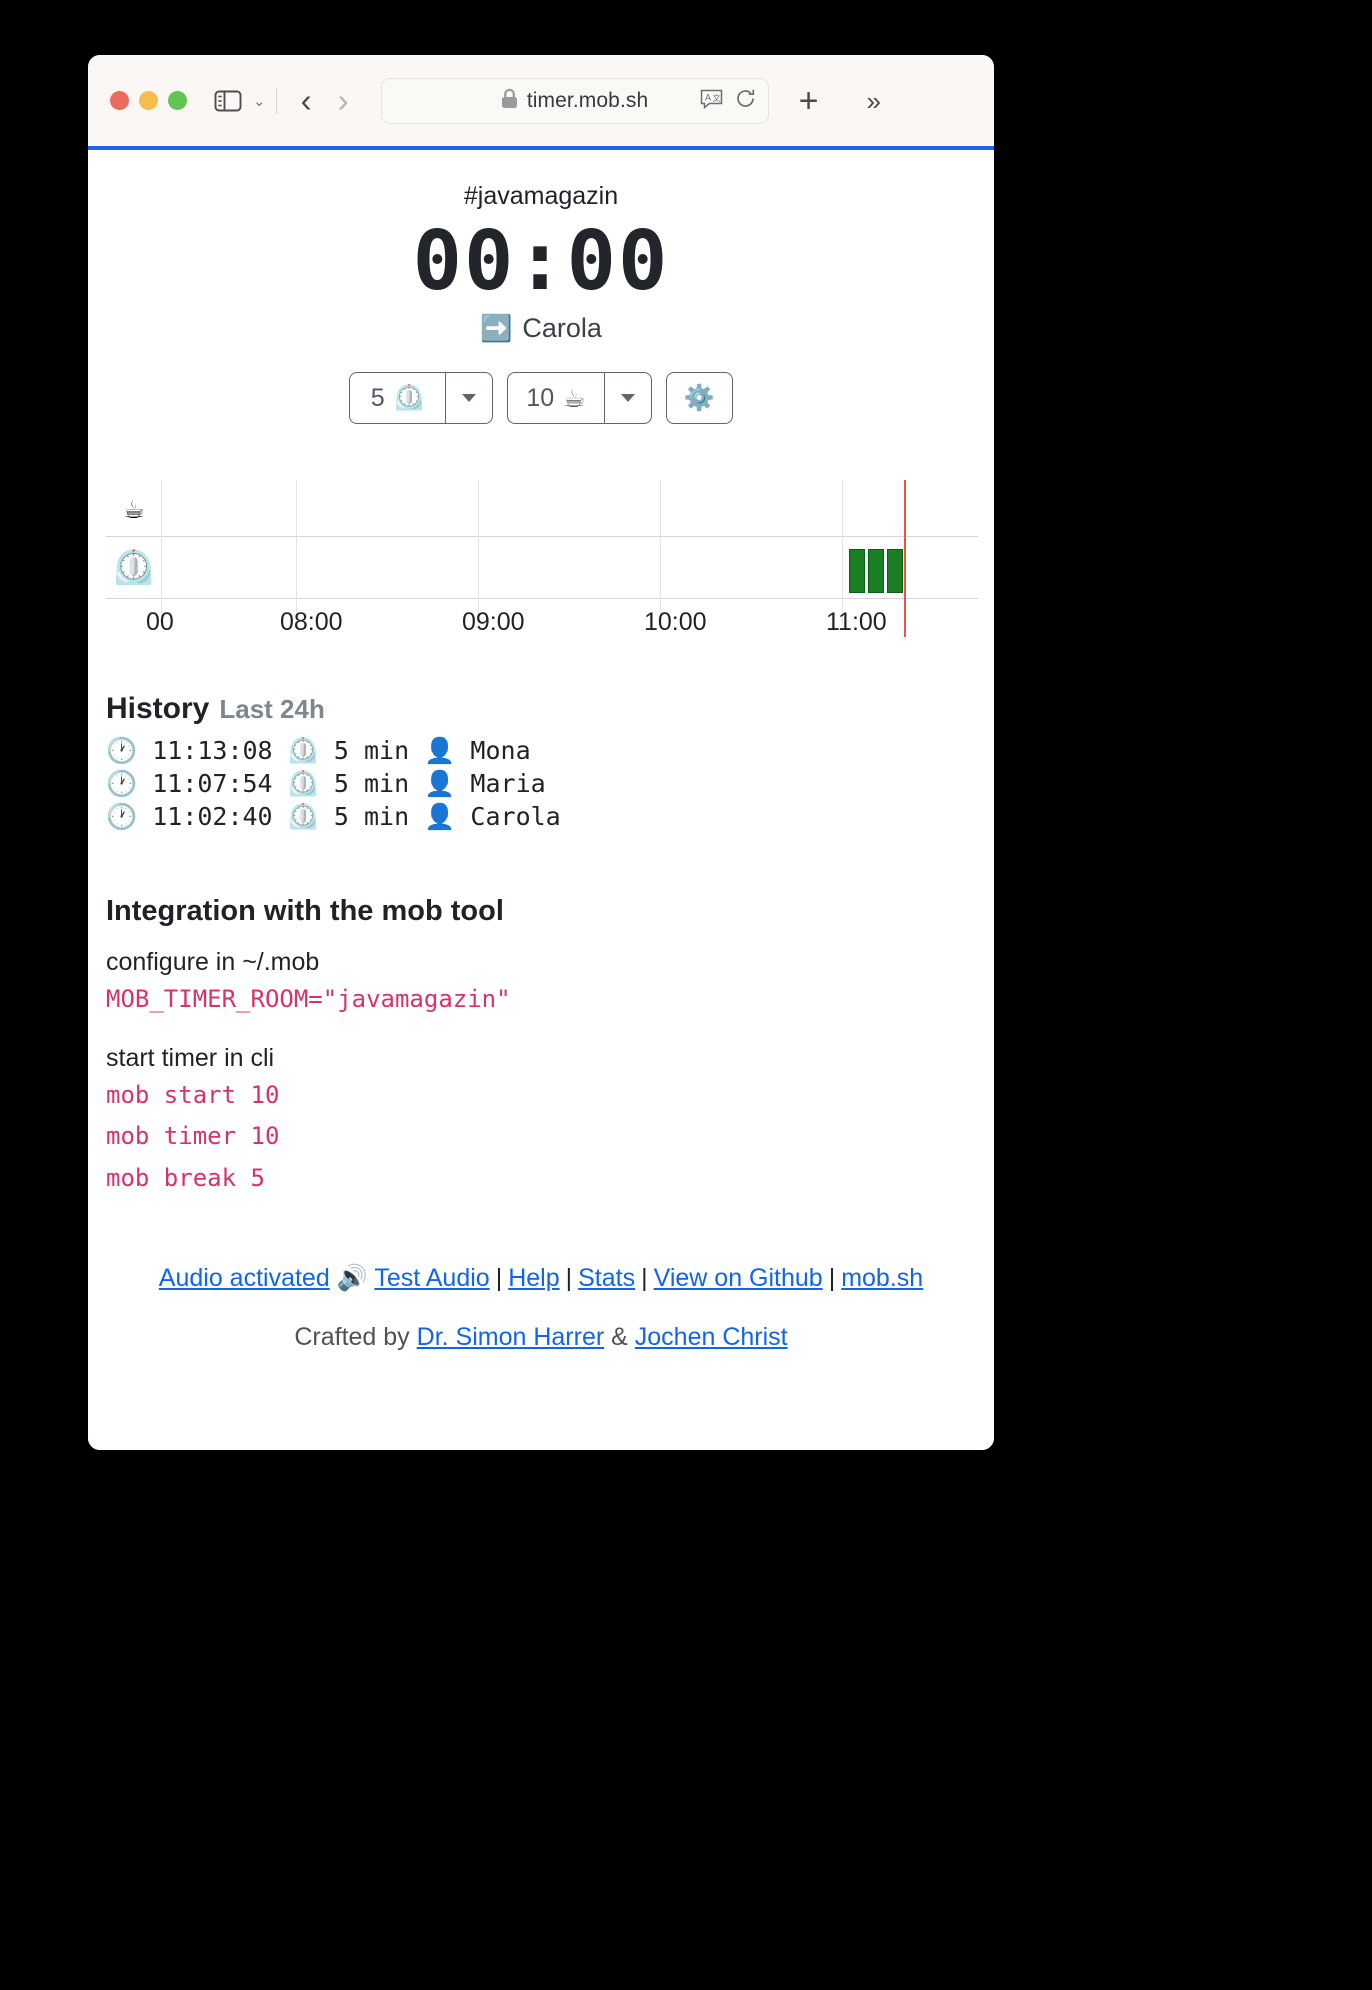 Image resolution: width=1372 pixels, height=1990 pixels. I want to click on start-timer-label: start timer in cli, so click(190, 1058).